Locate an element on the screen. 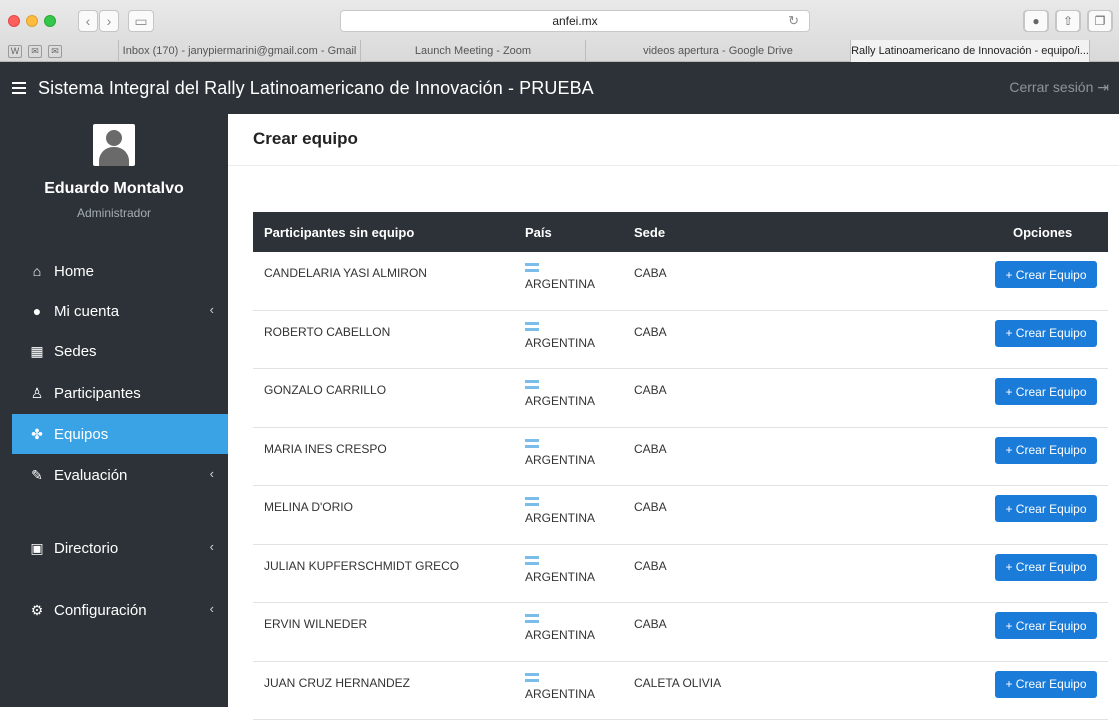  user-icon: ● is located at coordinates (37, 311).